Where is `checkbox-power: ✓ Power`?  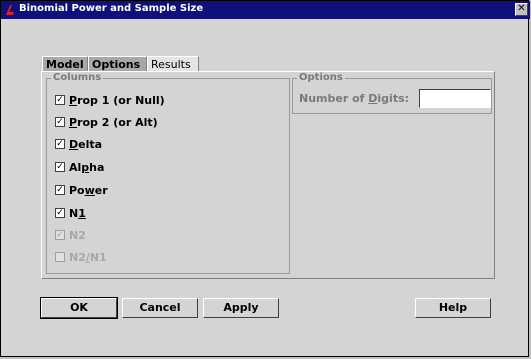
checkbox-power: ✓ Power is located at coordinates (81, 190).